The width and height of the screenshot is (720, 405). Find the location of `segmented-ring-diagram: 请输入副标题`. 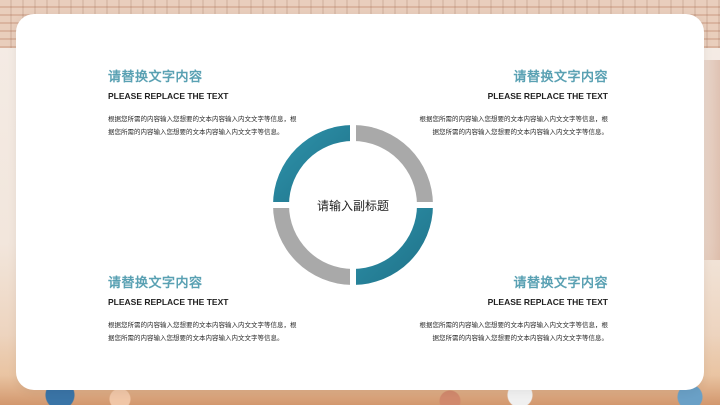

segmented-ring-diagram: 请输入副标题 is located at coordinates (353, 205).